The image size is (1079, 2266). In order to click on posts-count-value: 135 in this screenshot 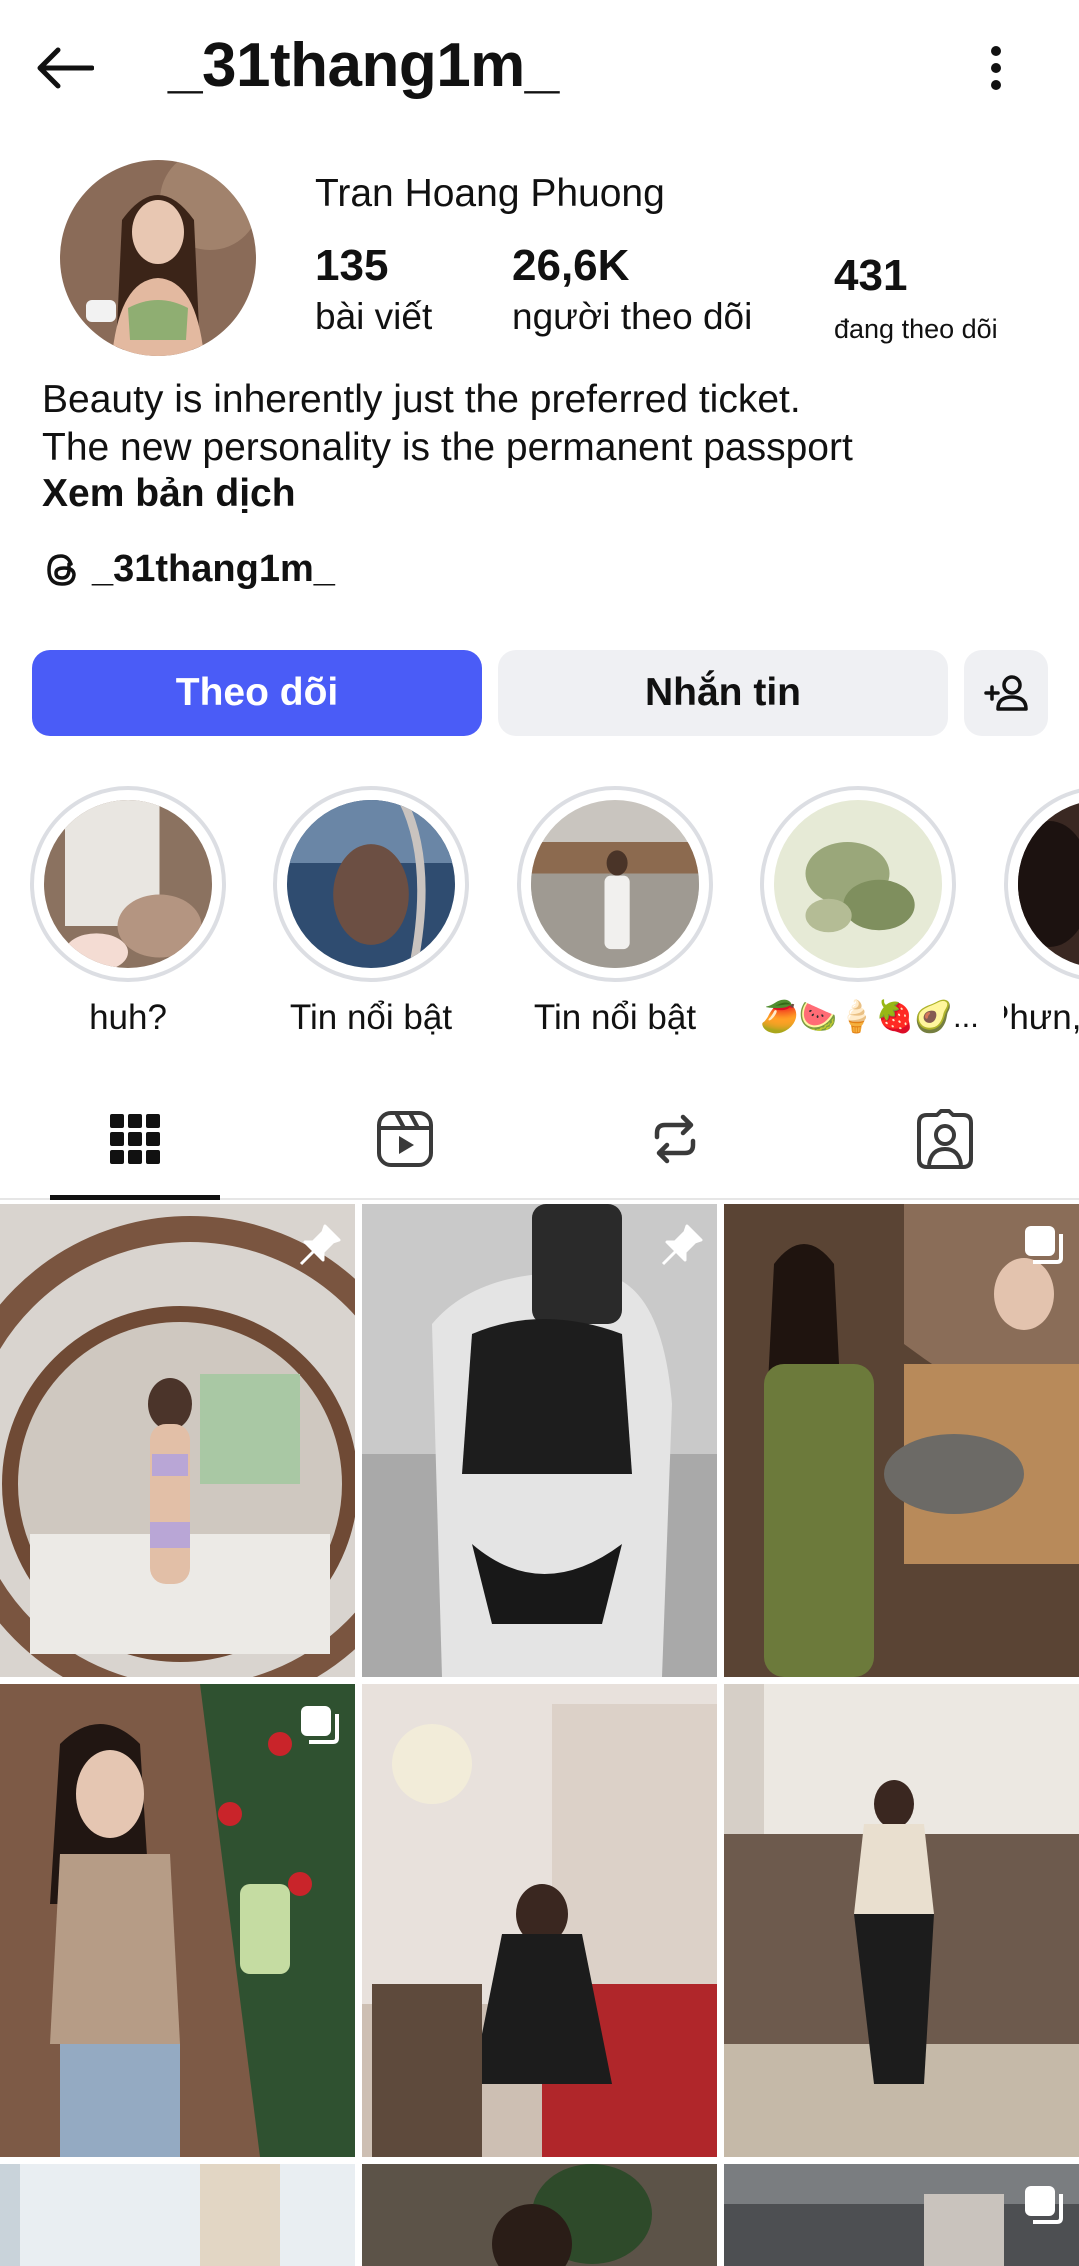, I will do `click(352, 265)`.